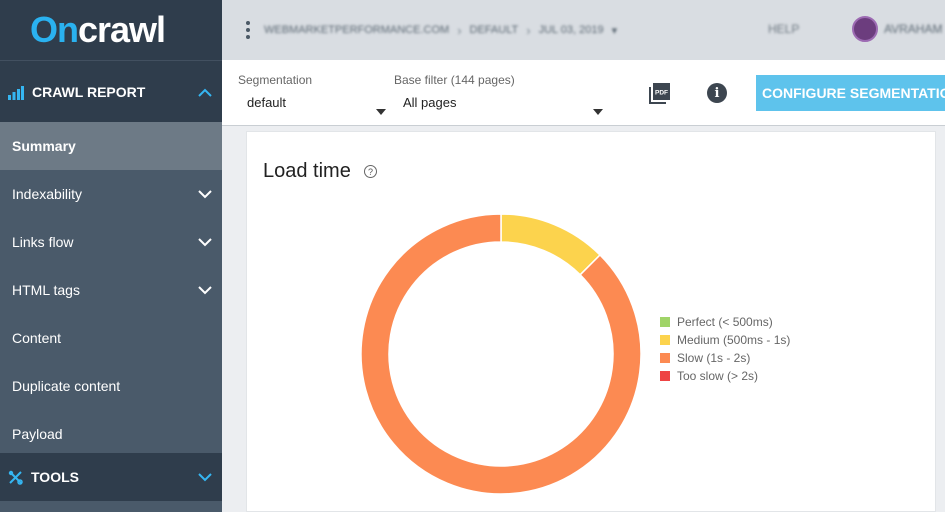 This screenshot has width=945, height=512. I want to click on segmentation-value: default, so click(267, 102).